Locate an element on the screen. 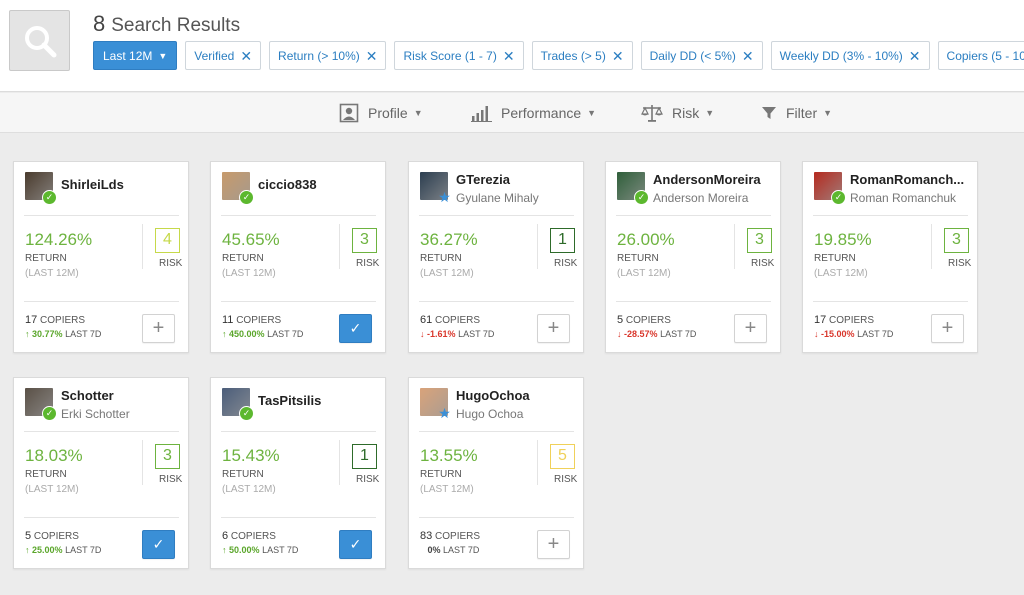 The width and height of the screenshot is (1024, 595). verified-check-icon: ✓ is located at coordinates (641, 197).